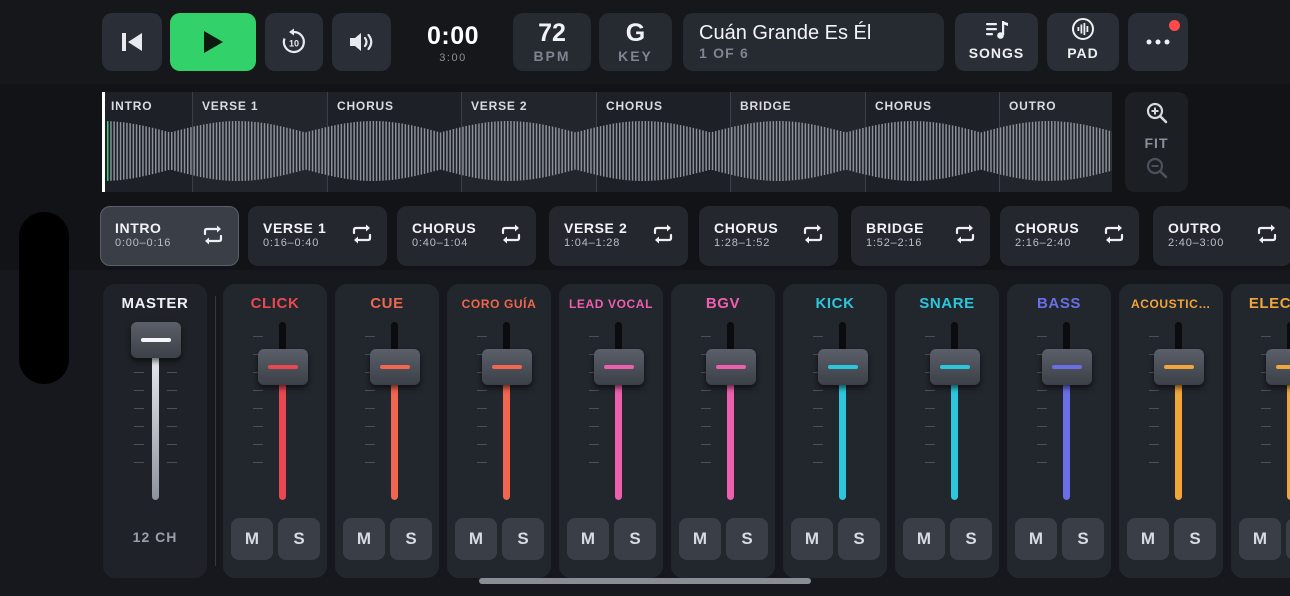 The image size is (1290, 596). I want to click on section-pad: VERSE 2 1:04–1:28, so click(618, 236).